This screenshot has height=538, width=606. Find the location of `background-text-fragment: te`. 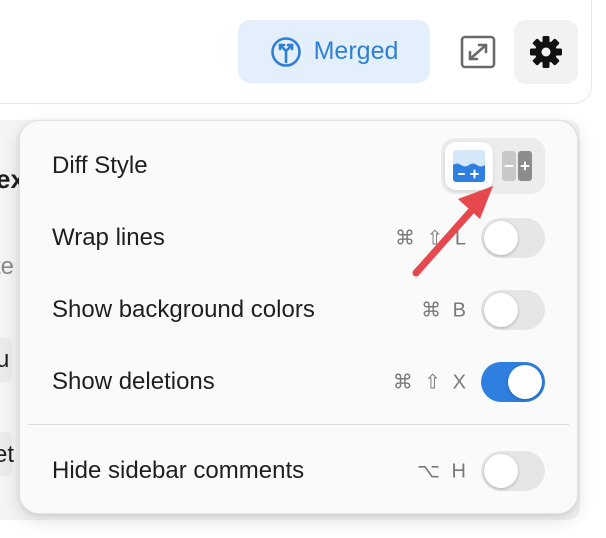

background-text-fragment: te is located at coordinates (7, 266).